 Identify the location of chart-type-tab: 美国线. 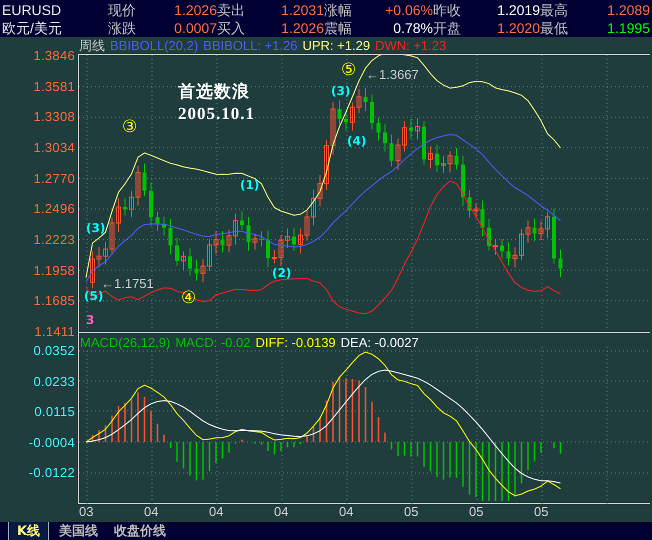
(78, 531).